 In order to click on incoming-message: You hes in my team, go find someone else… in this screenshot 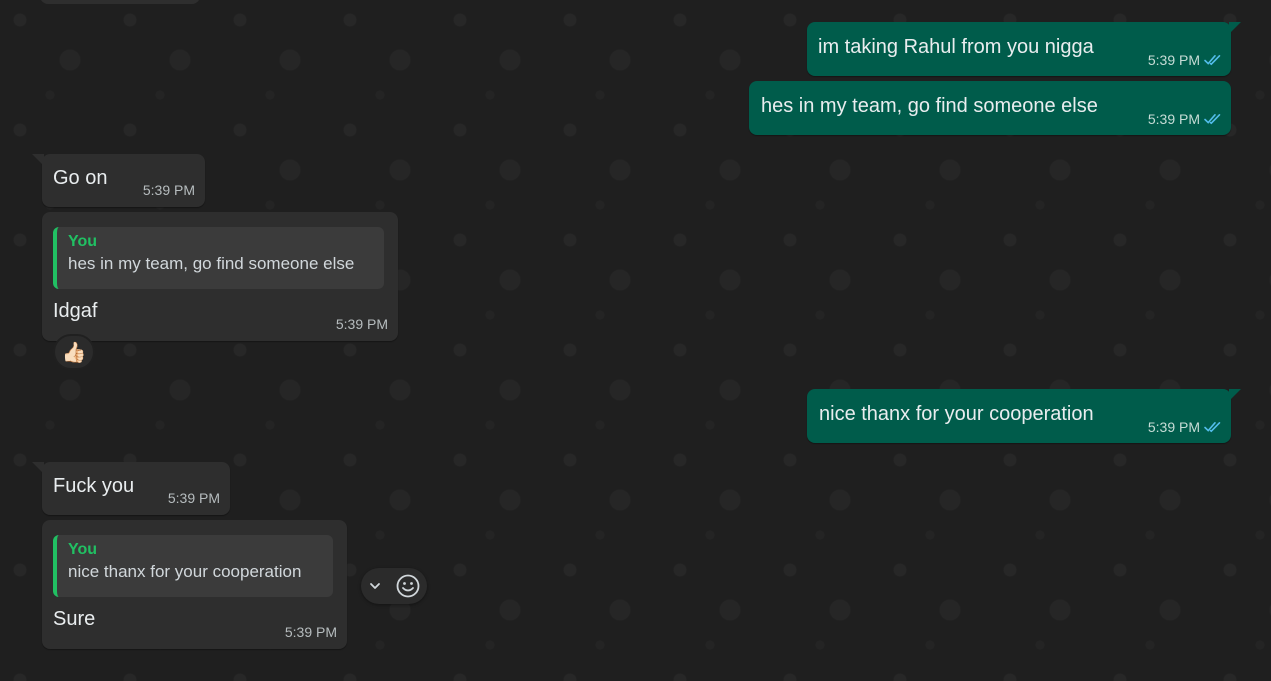, I will do `click(220, 276)`.